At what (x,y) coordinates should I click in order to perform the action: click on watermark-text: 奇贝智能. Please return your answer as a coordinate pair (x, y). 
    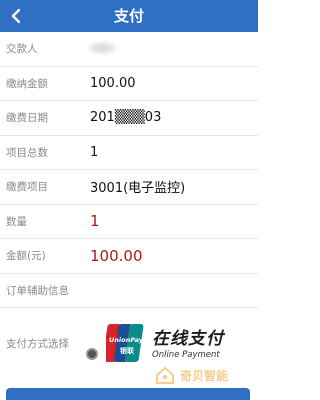
    Looking at the image, I should click on (204, 375).